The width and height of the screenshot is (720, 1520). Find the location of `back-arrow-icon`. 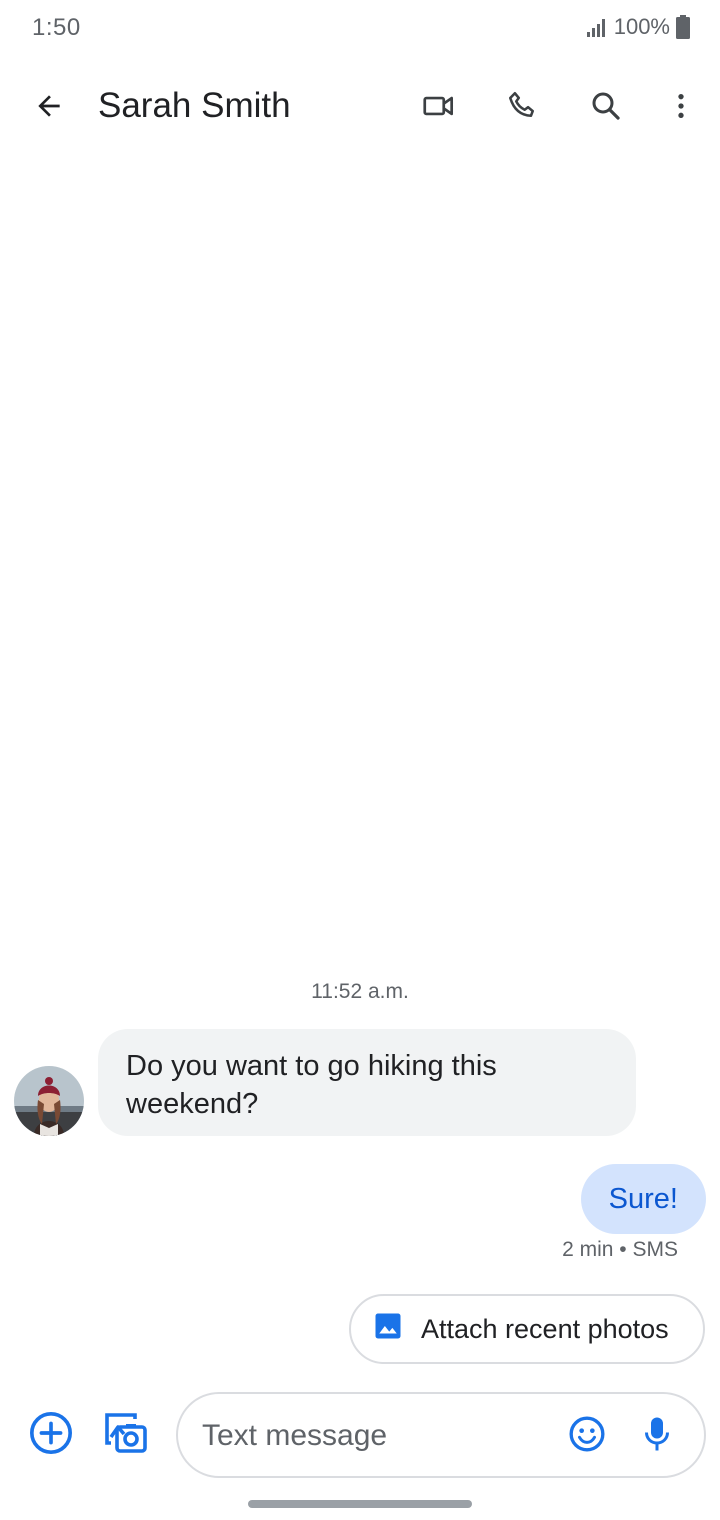

back-arrow-icon is located at coordinates (49, 108).